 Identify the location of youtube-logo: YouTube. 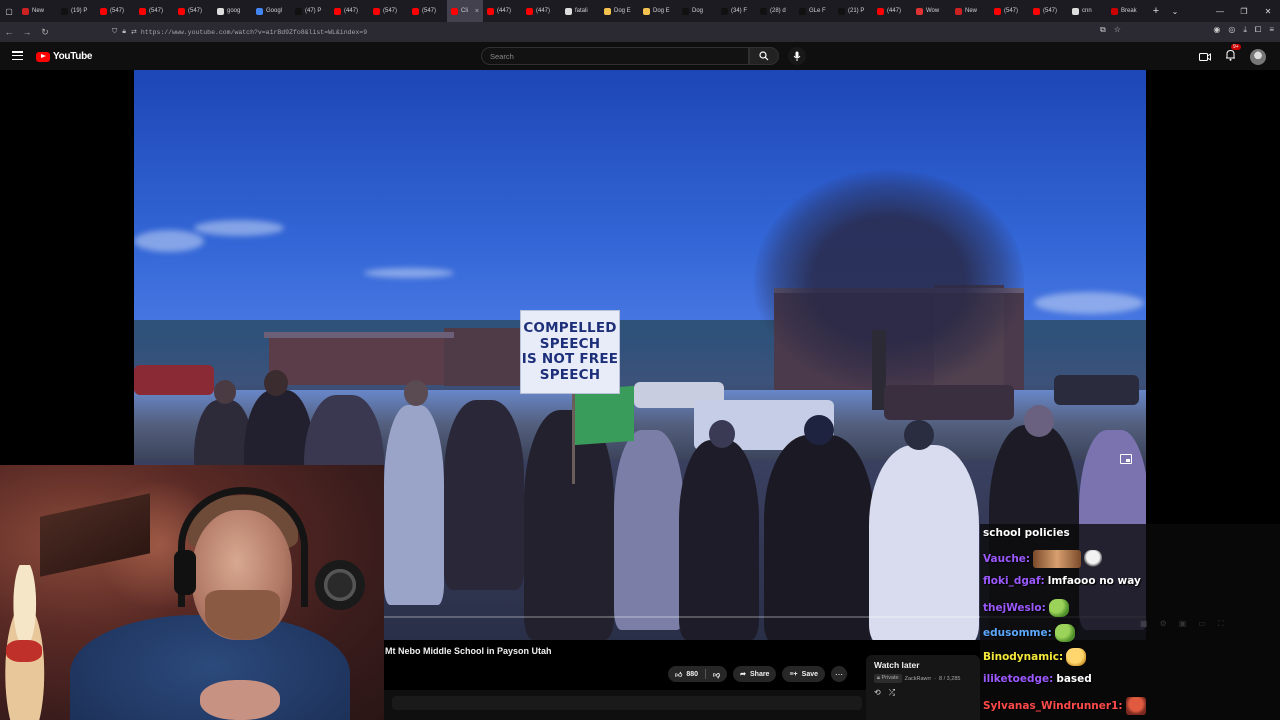
(64, 56).